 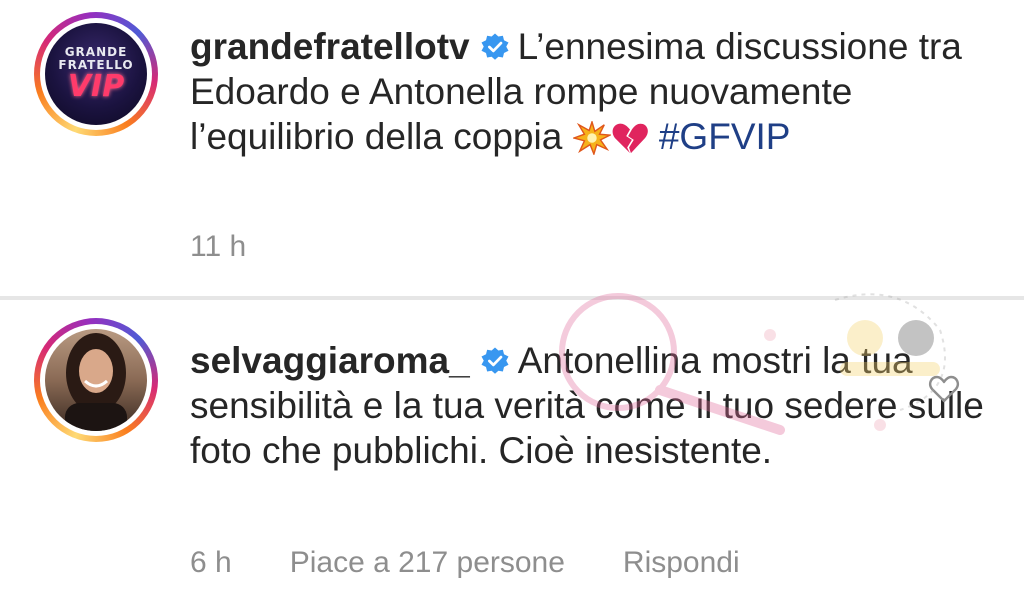 I want to click on comment-meta: 6 h Piace a 217 persone Rispondi, so click(x=465, y=563).